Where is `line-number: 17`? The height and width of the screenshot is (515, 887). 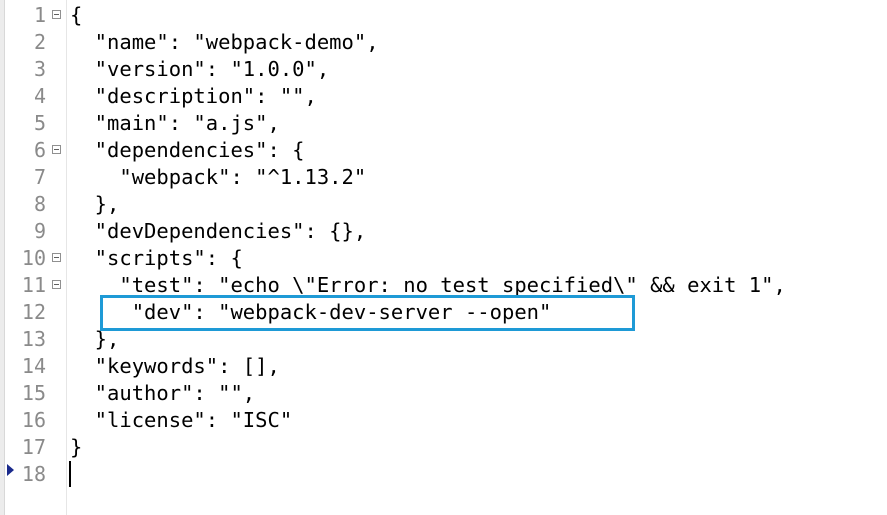 line-number: 17 is located at coordinates (33, 447).